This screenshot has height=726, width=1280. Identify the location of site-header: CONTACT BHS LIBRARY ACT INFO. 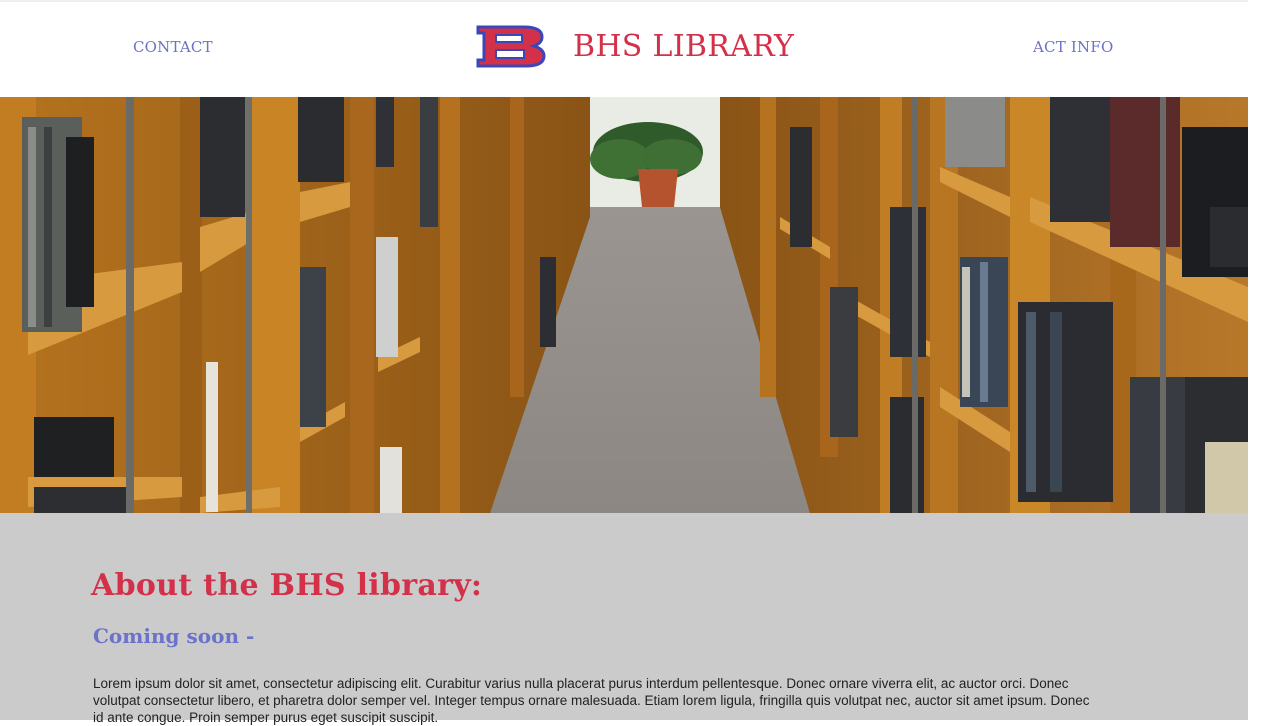
(624, 48).